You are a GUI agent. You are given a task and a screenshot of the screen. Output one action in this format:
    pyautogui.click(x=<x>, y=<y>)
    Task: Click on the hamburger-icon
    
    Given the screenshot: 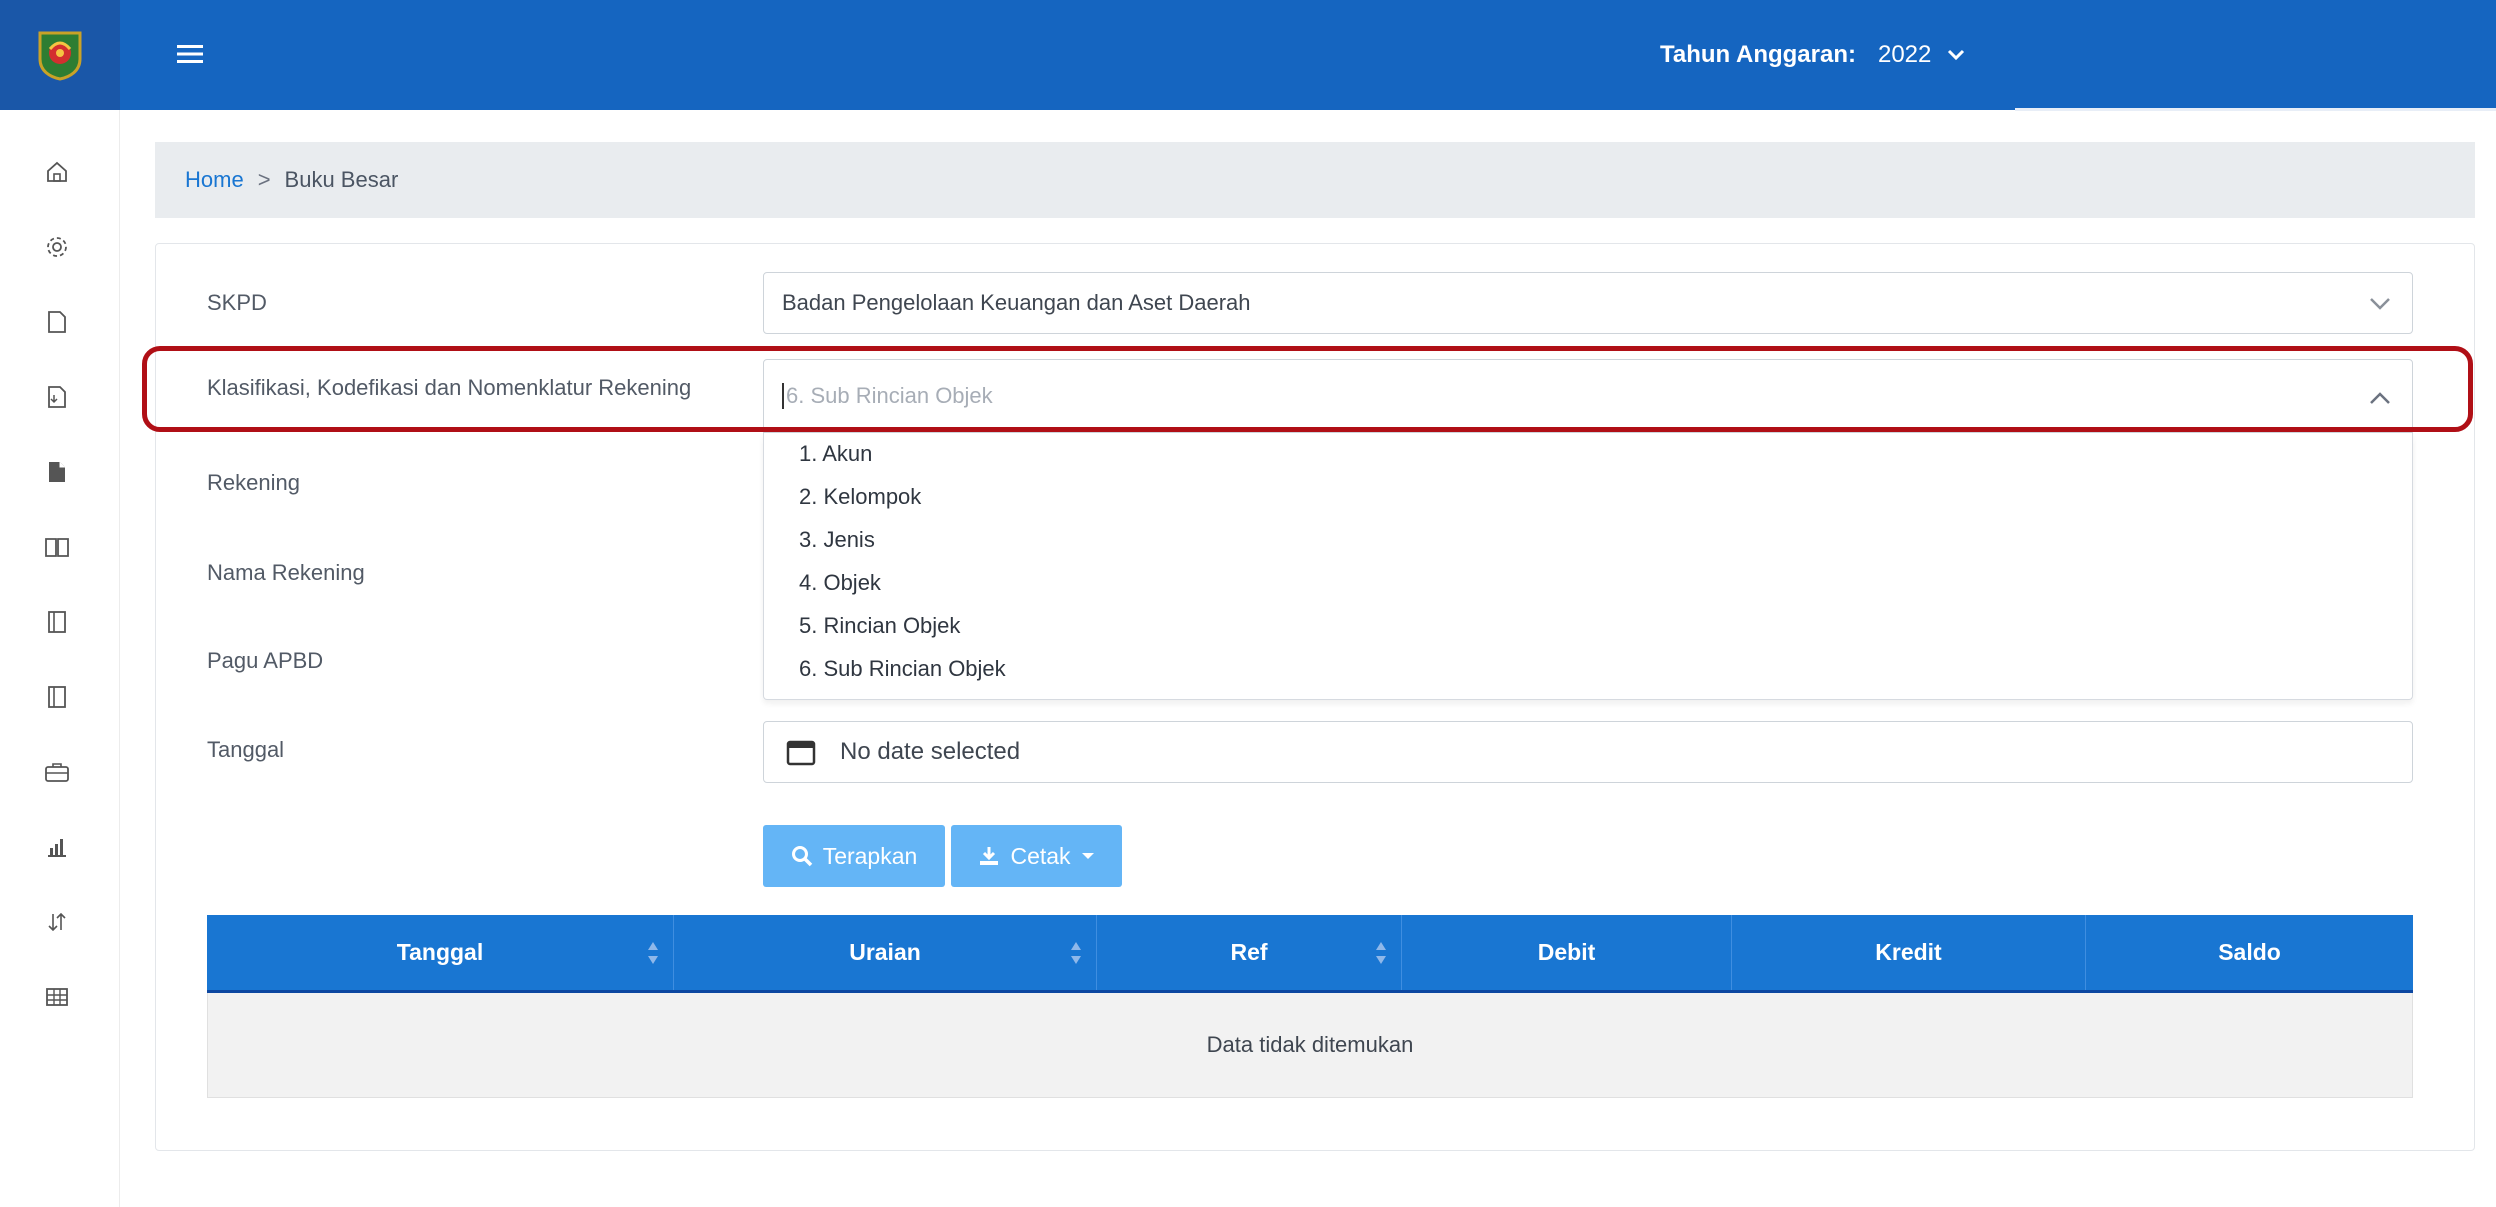 What is the action you would take?
    pyautogui.click(x=190, y=54)
    